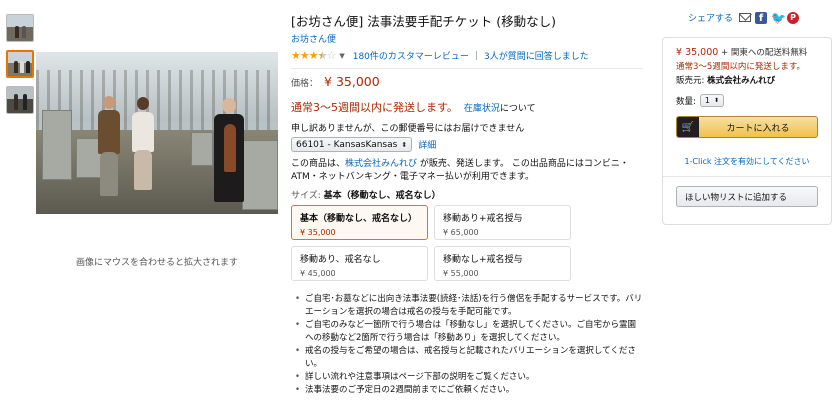 The height and width of the screenshot is (407, 840). I want to click on thumbnail-list, so click(20, 68).